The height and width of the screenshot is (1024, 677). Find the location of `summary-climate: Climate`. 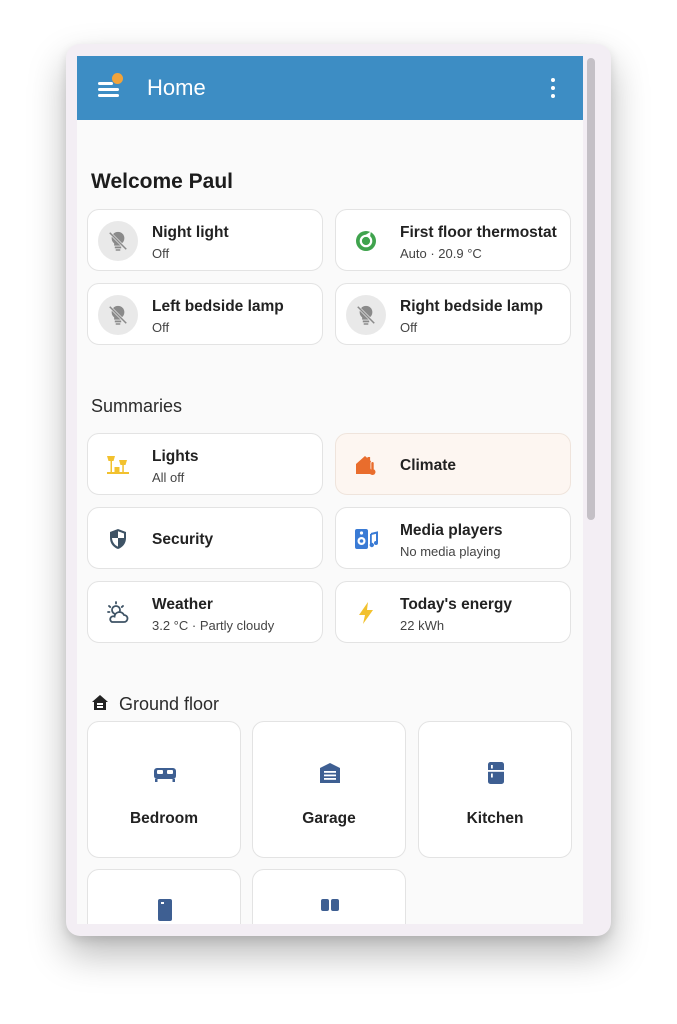

summary-climate: Climate is located at coordinates (453, 464).